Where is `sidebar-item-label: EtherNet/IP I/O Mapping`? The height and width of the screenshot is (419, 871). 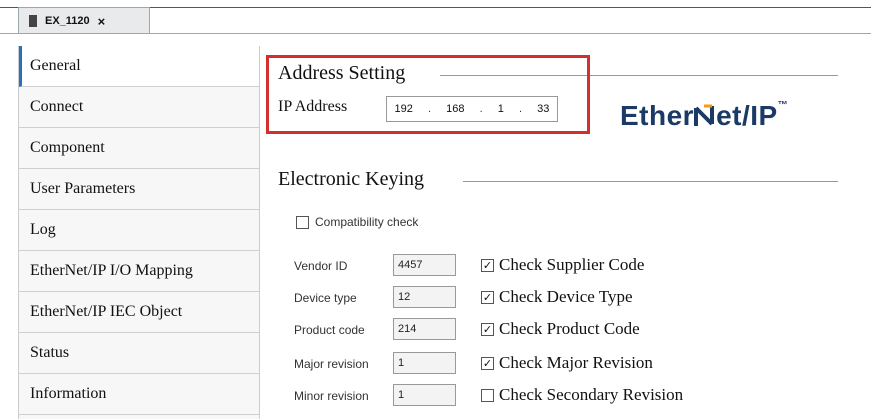
sidebar-item-label: EtherNet/IP I/O Mapping is located at coordinates (111, 270).